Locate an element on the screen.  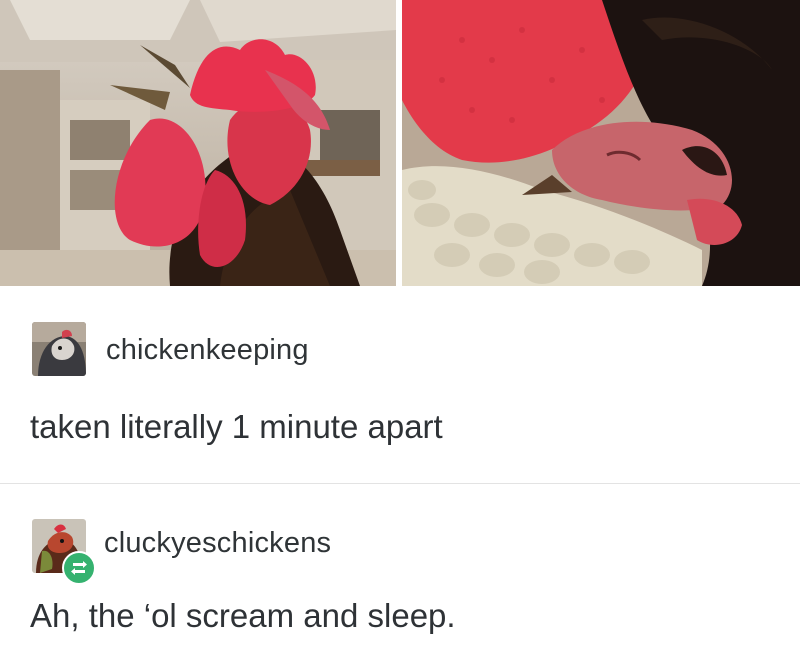
avatar-chickenkeeping is located at coordinates (59, 349).